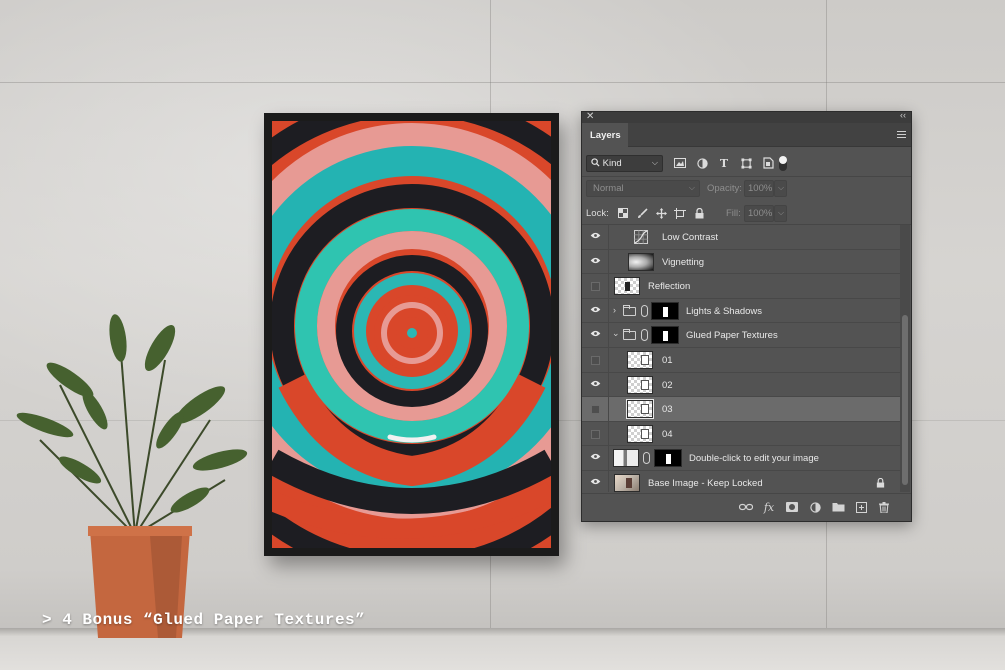 Image resolution: width=1005 pixels, height=670 pixels. Describe the element at coordinates (502, 82) in the screenshot. I see `wall-seam` at that location.